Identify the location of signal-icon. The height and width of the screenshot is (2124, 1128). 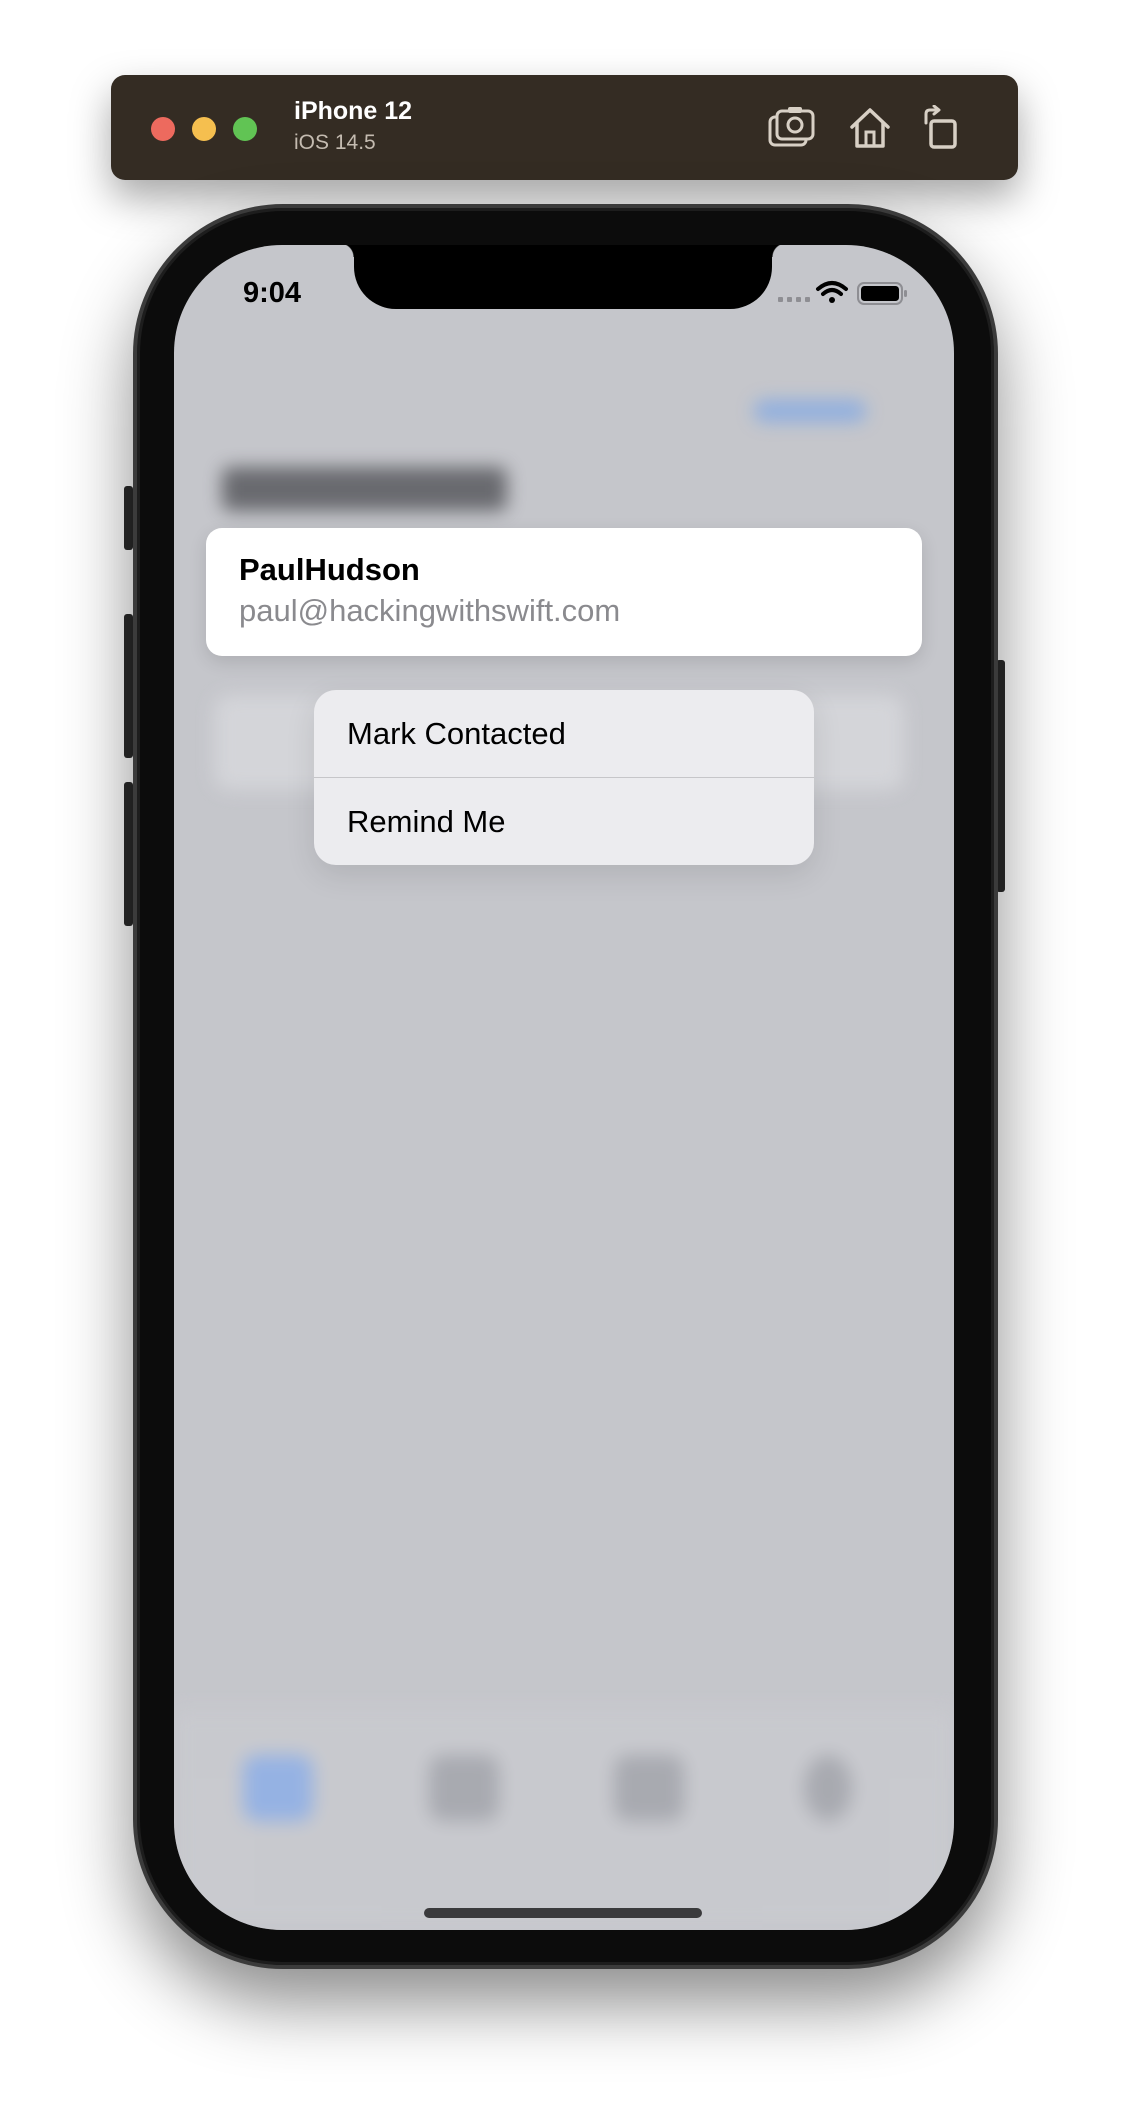
(794, 299).